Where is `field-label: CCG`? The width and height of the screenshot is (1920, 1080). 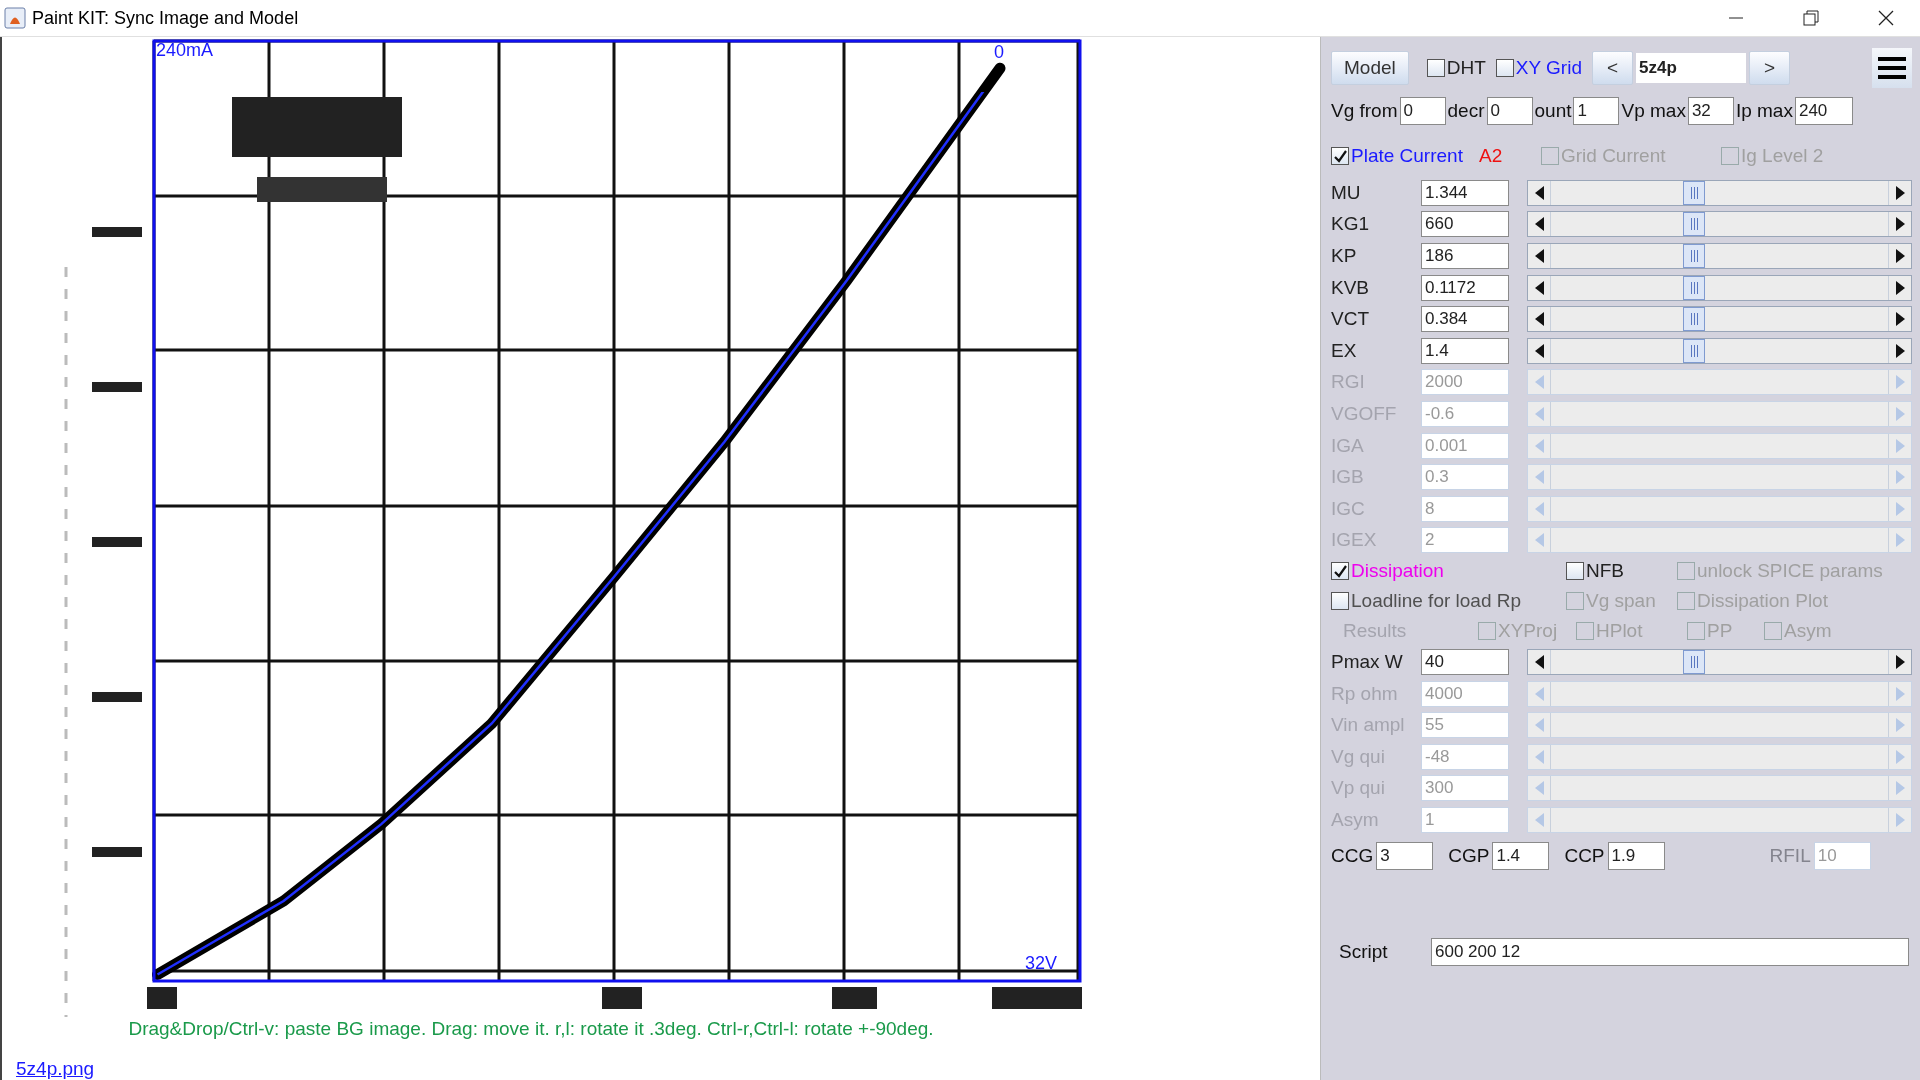
field-label: CCG is located at coordinates (1352, 855).